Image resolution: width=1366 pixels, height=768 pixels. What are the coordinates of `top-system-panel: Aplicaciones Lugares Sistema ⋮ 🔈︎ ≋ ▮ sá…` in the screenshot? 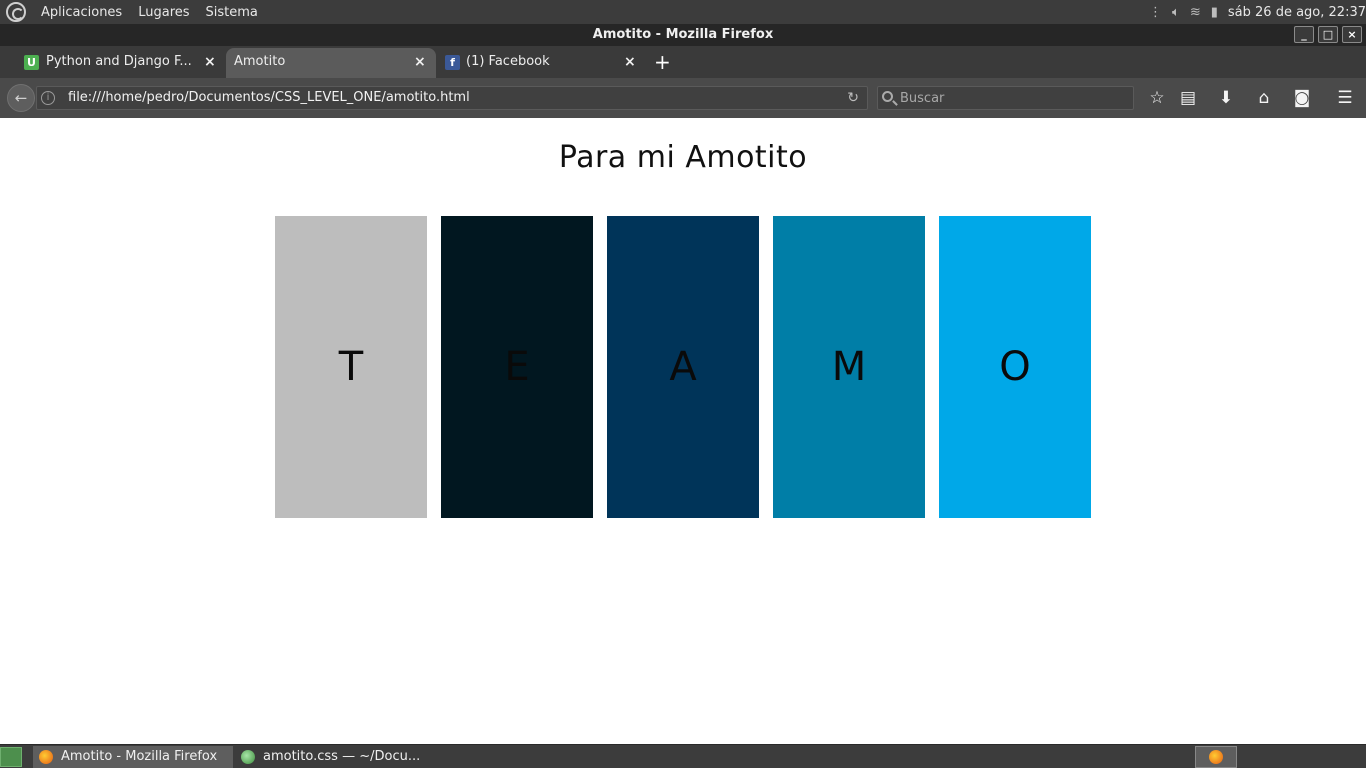 It's located at (683, 12).